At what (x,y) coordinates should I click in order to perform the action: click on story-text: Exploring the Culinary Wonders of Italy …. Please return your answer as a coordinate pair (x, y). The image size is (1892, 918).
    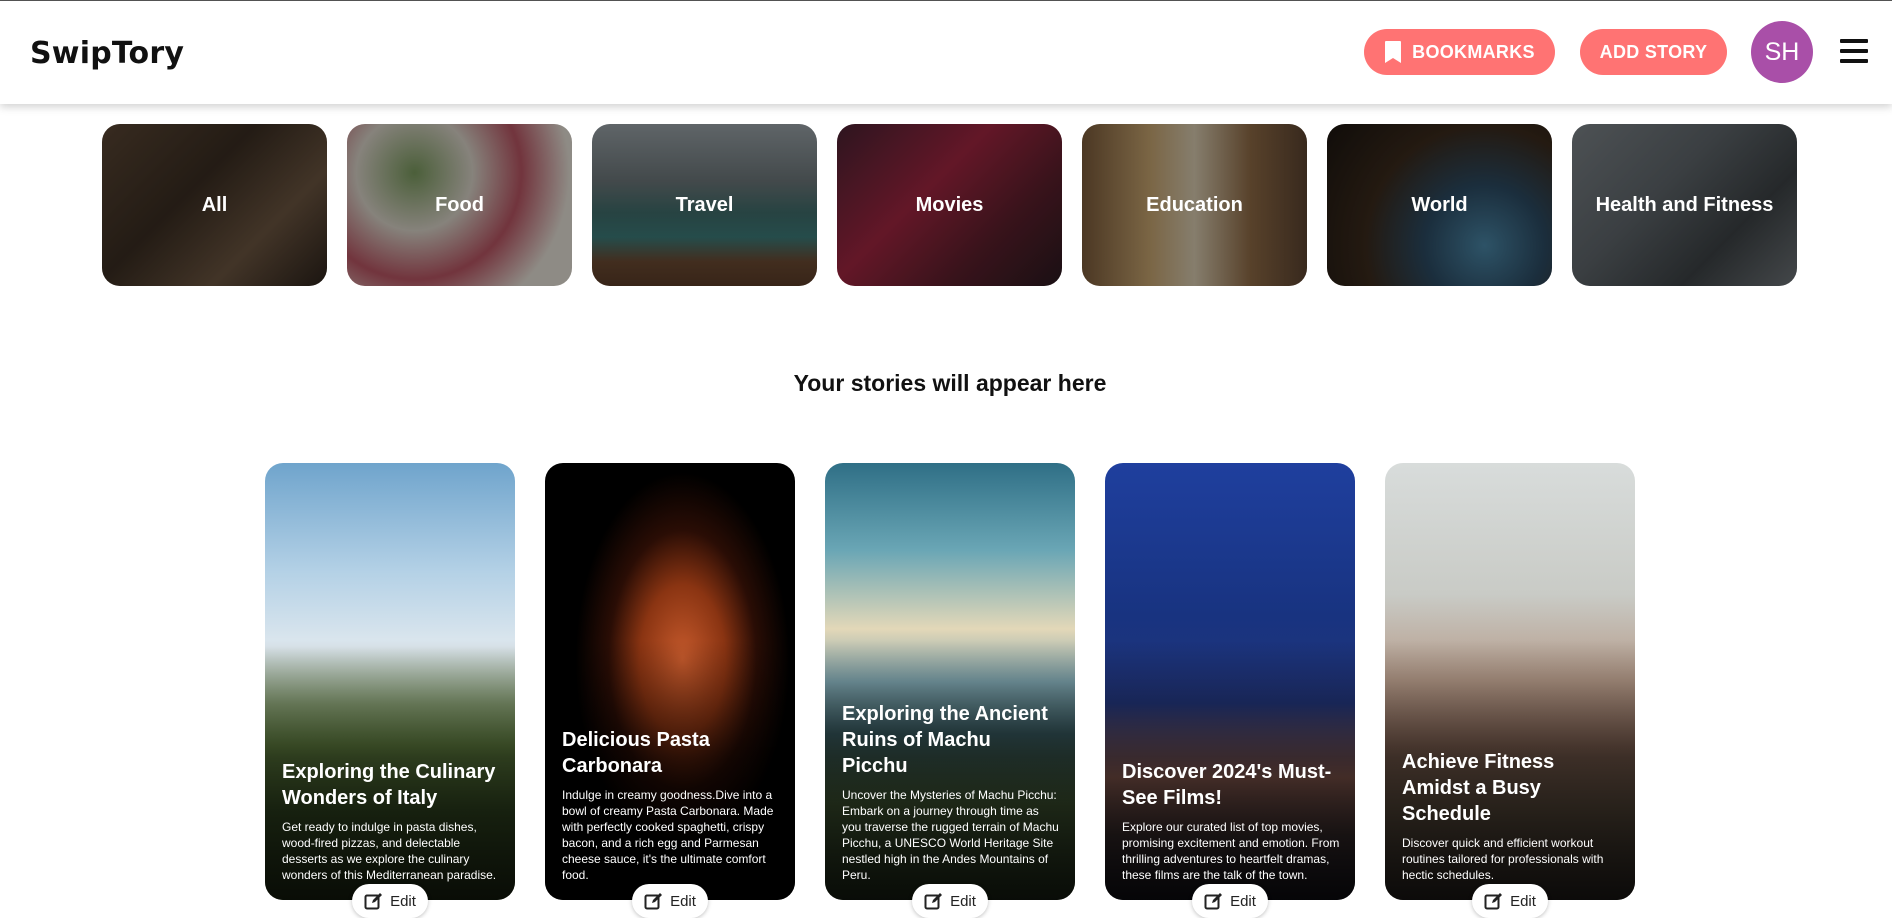
    Looking at the image, I should click on (391, 821).